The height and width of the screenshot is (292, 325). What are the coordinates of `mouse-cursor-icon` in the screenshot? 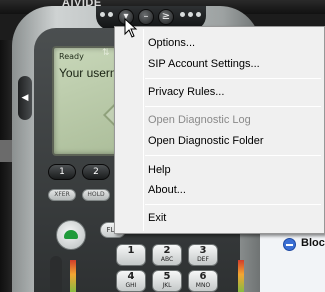 It's located at (131, 28).